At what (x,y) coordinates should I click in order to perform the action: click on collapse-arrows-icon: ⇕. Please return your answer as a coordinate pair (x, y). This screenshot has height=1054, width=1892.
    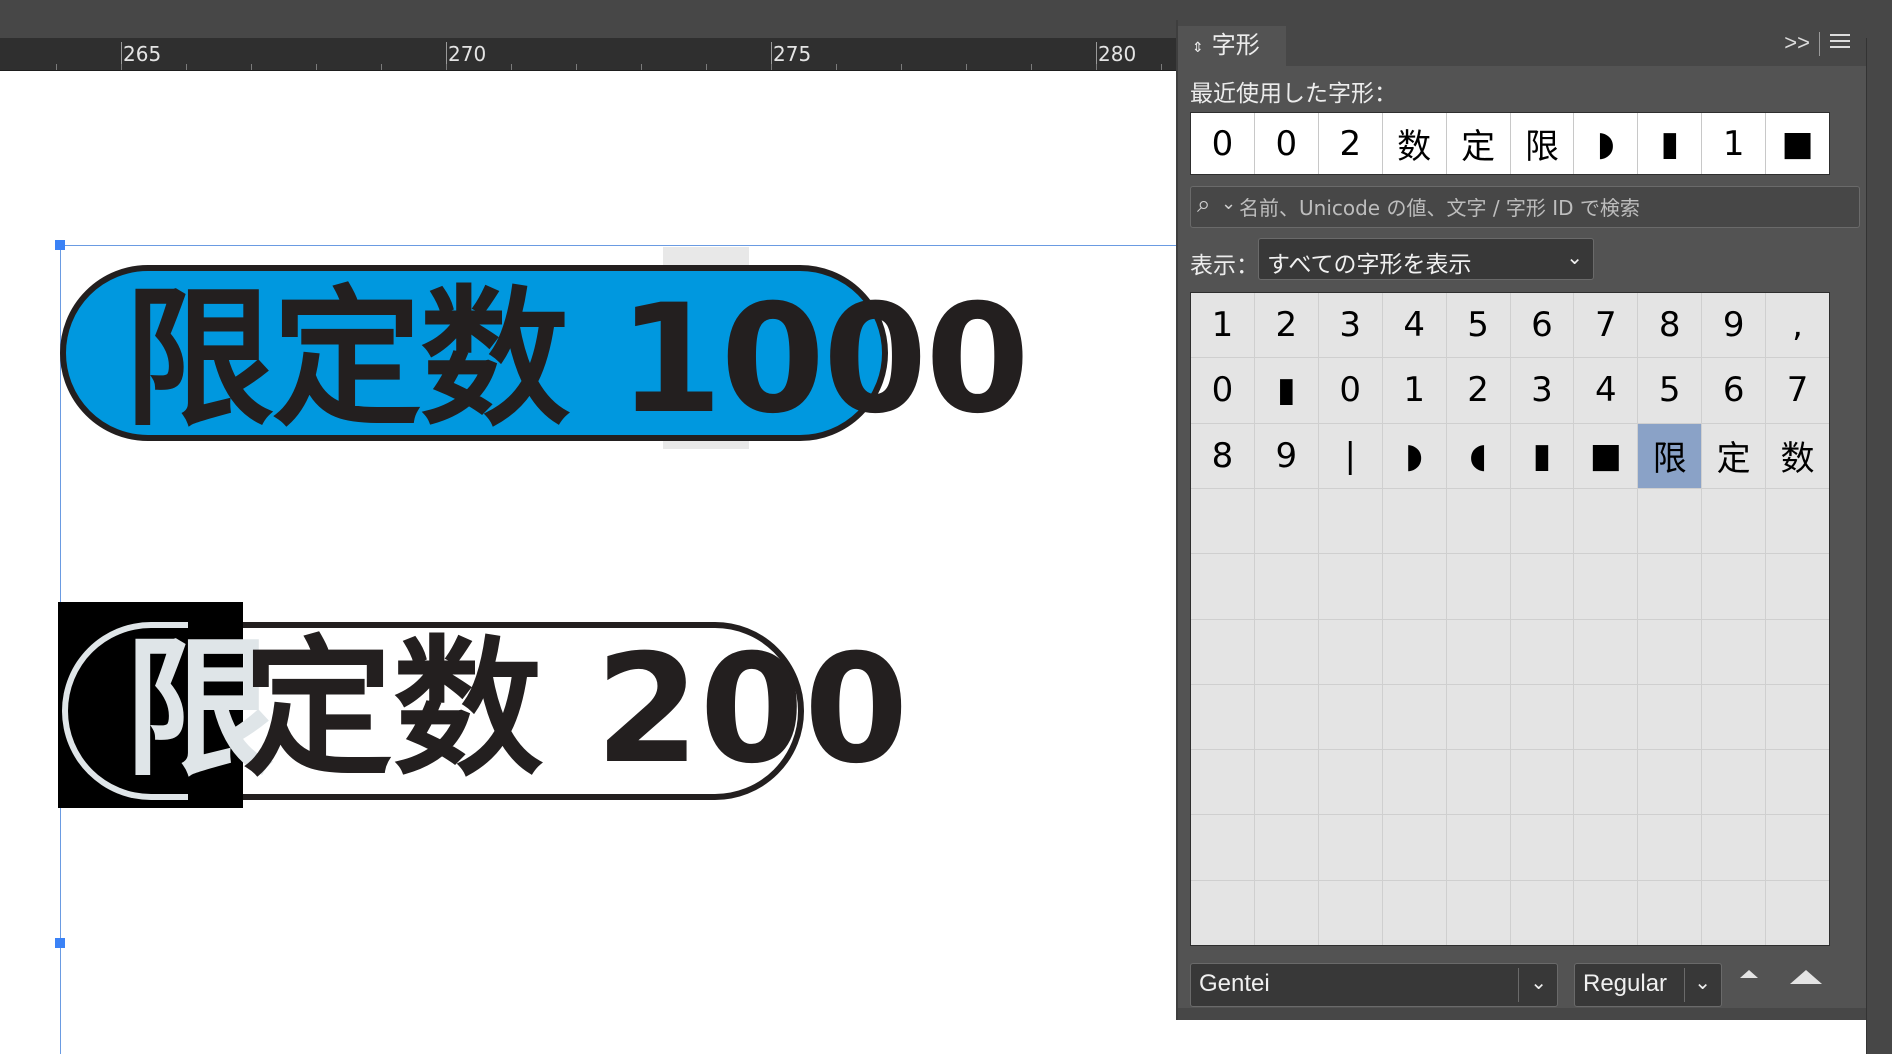
    Looking at the image, I should click on (1198, 47).